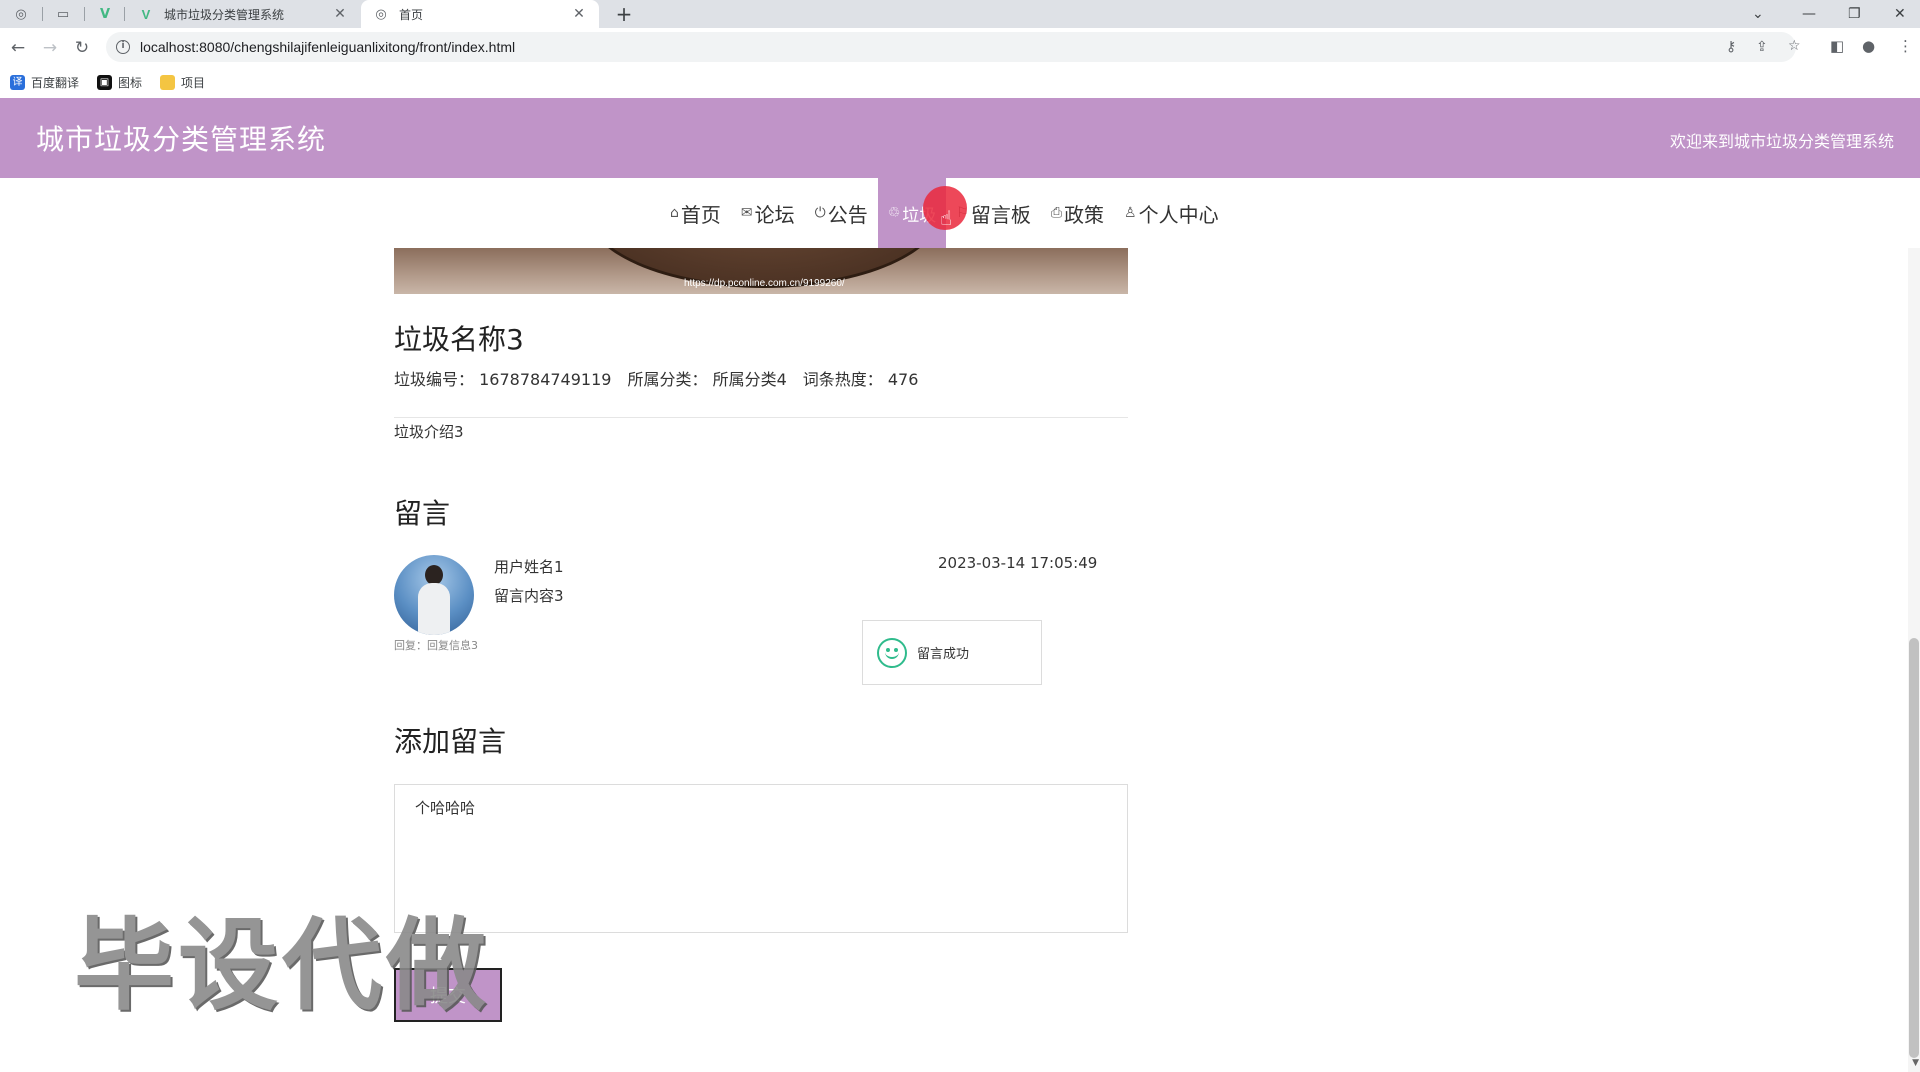 Image resolution: width=1920 pixels, height=1072 pixels. What do you see at coordinates (1809, 14) in the screenshot?
I see `minimize-icon: —` at bounding box center [1809, 14].